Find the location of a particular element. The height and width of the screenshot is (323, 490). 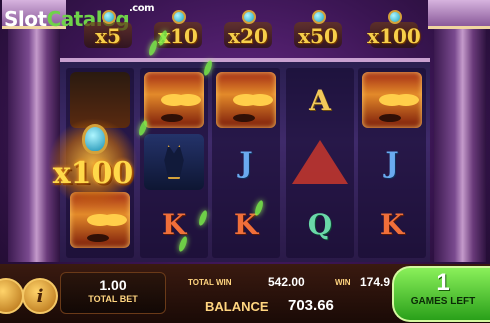

symbol-pyramid is located at coordinates (320, 162).